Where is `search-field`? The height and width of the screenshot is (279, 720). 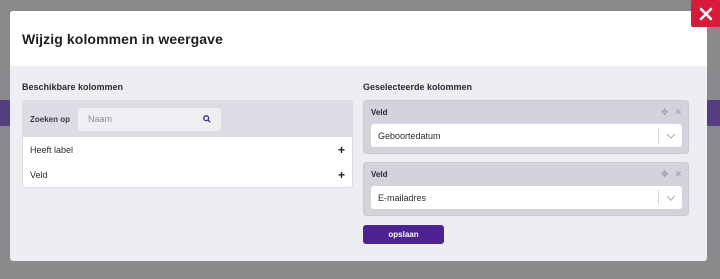
search-field is located at coordinates (149, 119).